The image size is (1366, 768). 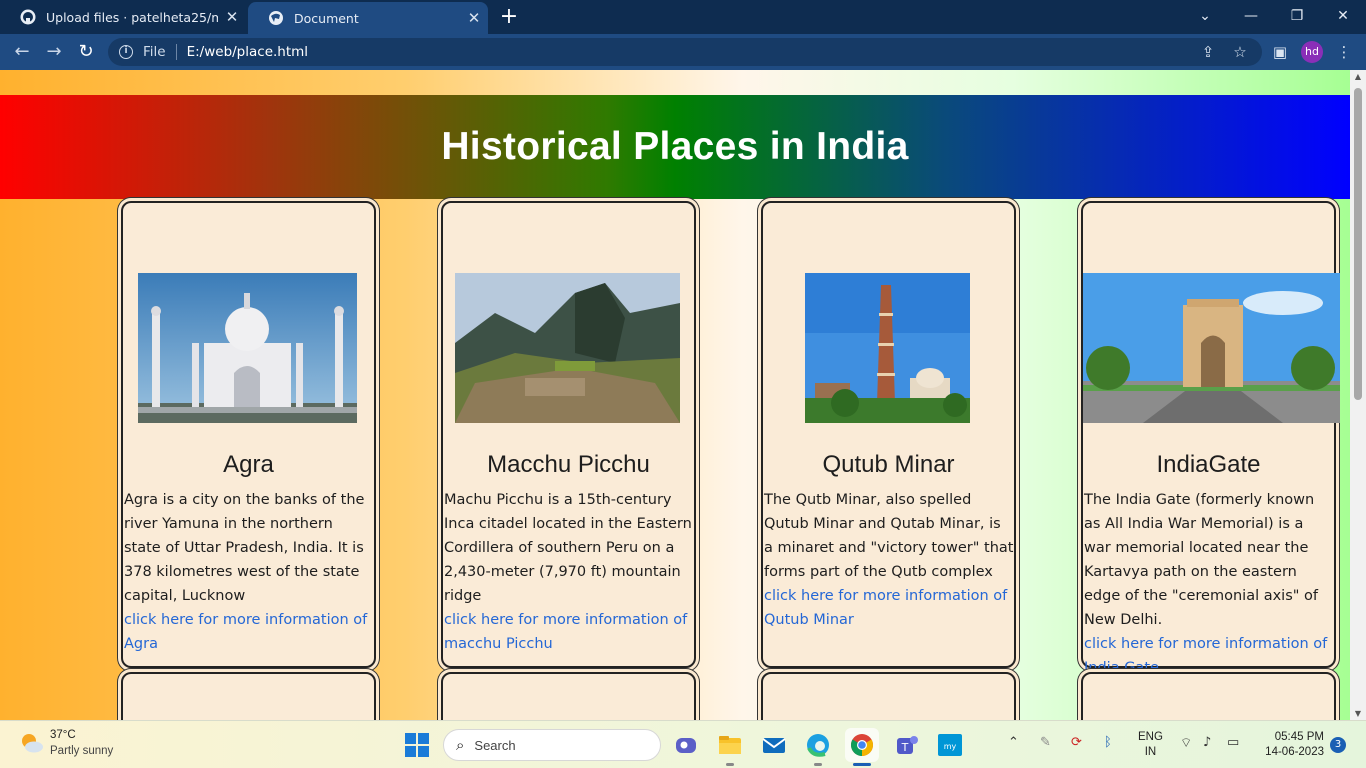 What do you see at coordinates (1338, 745) in the screenshot?
I see `notification-badge: 3` at bounding box center [1338, 745].